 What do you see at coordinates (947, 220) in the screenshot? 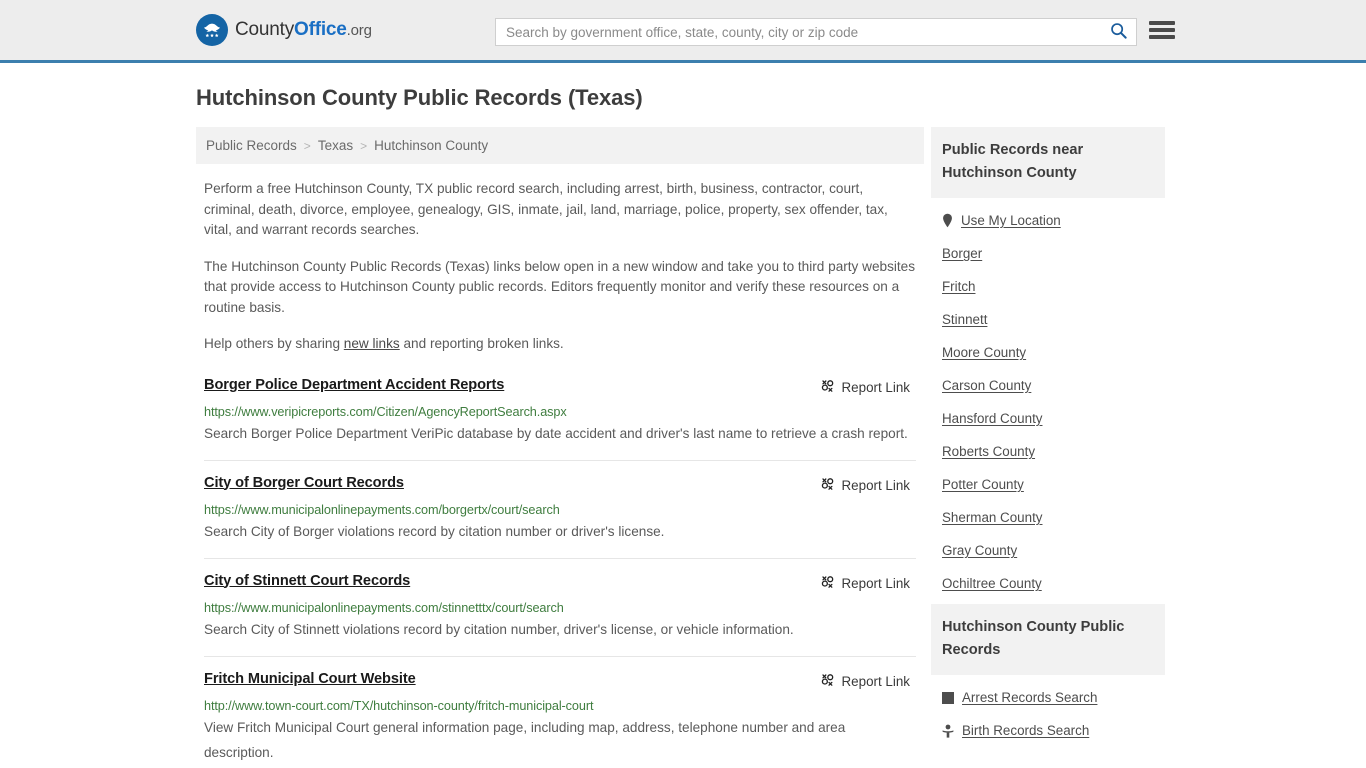
I see `map-pin-icon` at bounding box center [947, 220].